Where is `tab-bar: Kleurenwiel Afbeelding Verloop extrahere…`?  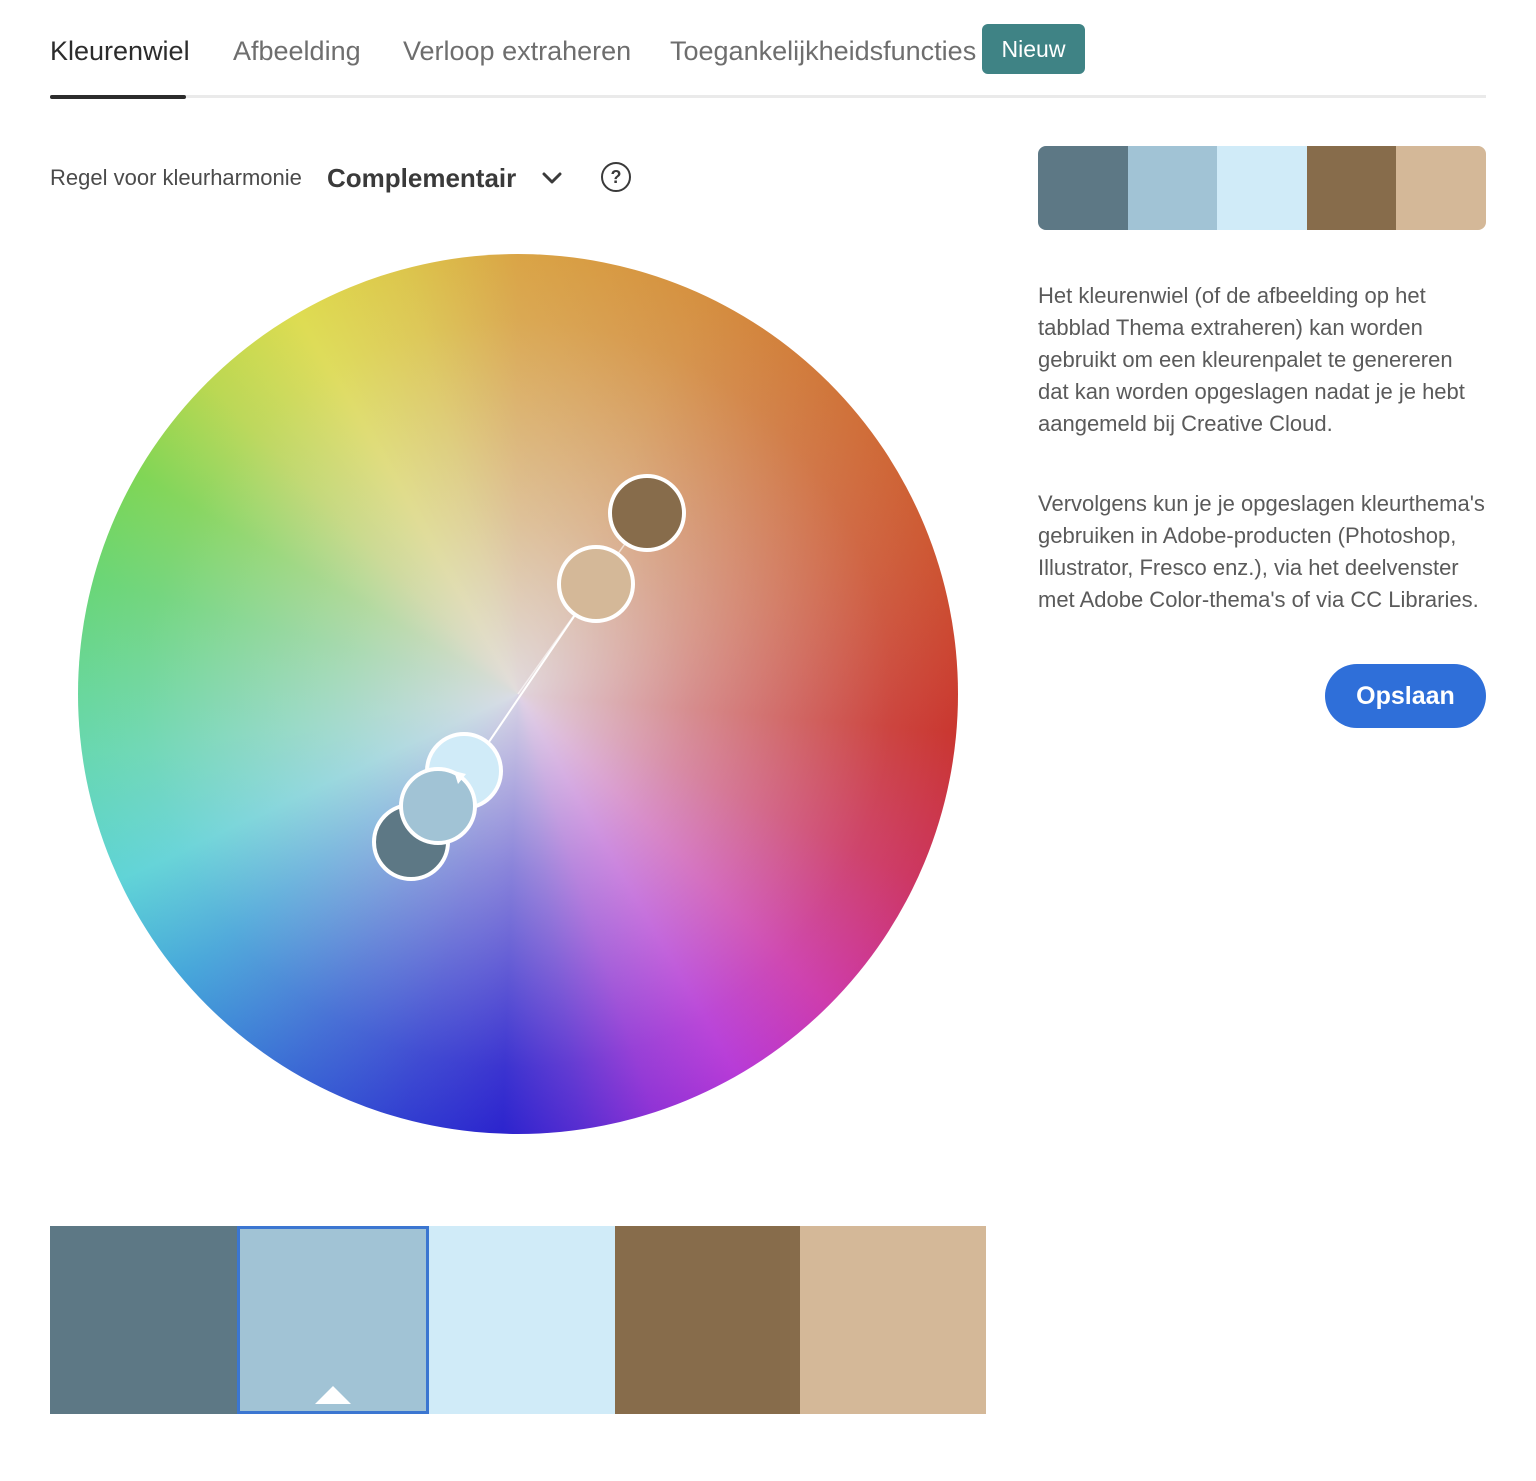
tab-bar: Kleurenwiel Afbeelding Verloop extrahere… is located at coordinates (768, 50).